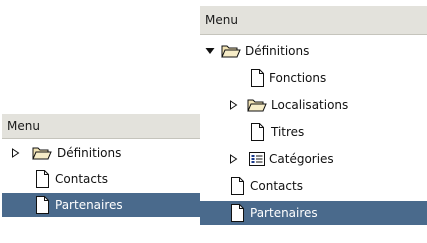  I want to click on tree-item-localisations: Localisations, so click(313, 105).